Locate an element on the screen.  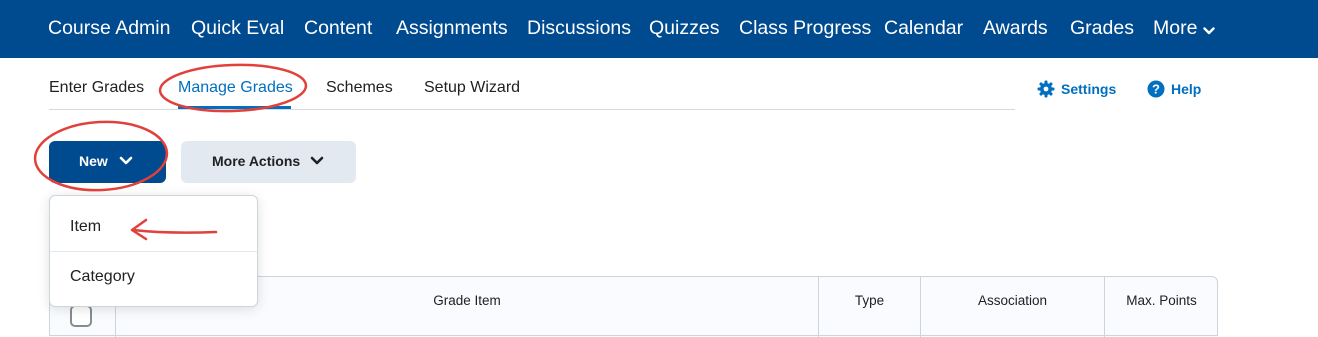
new-dropdown-menu: Item Category is located at coordinates (153, 251).